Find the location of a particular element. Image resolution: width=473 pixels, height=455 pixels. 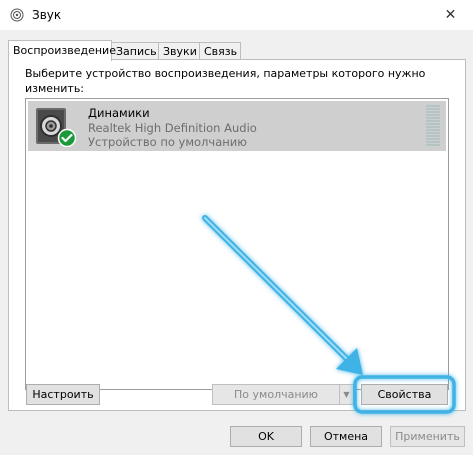

tab-playback: Воспроизведение is located at coordinates (62, 50).